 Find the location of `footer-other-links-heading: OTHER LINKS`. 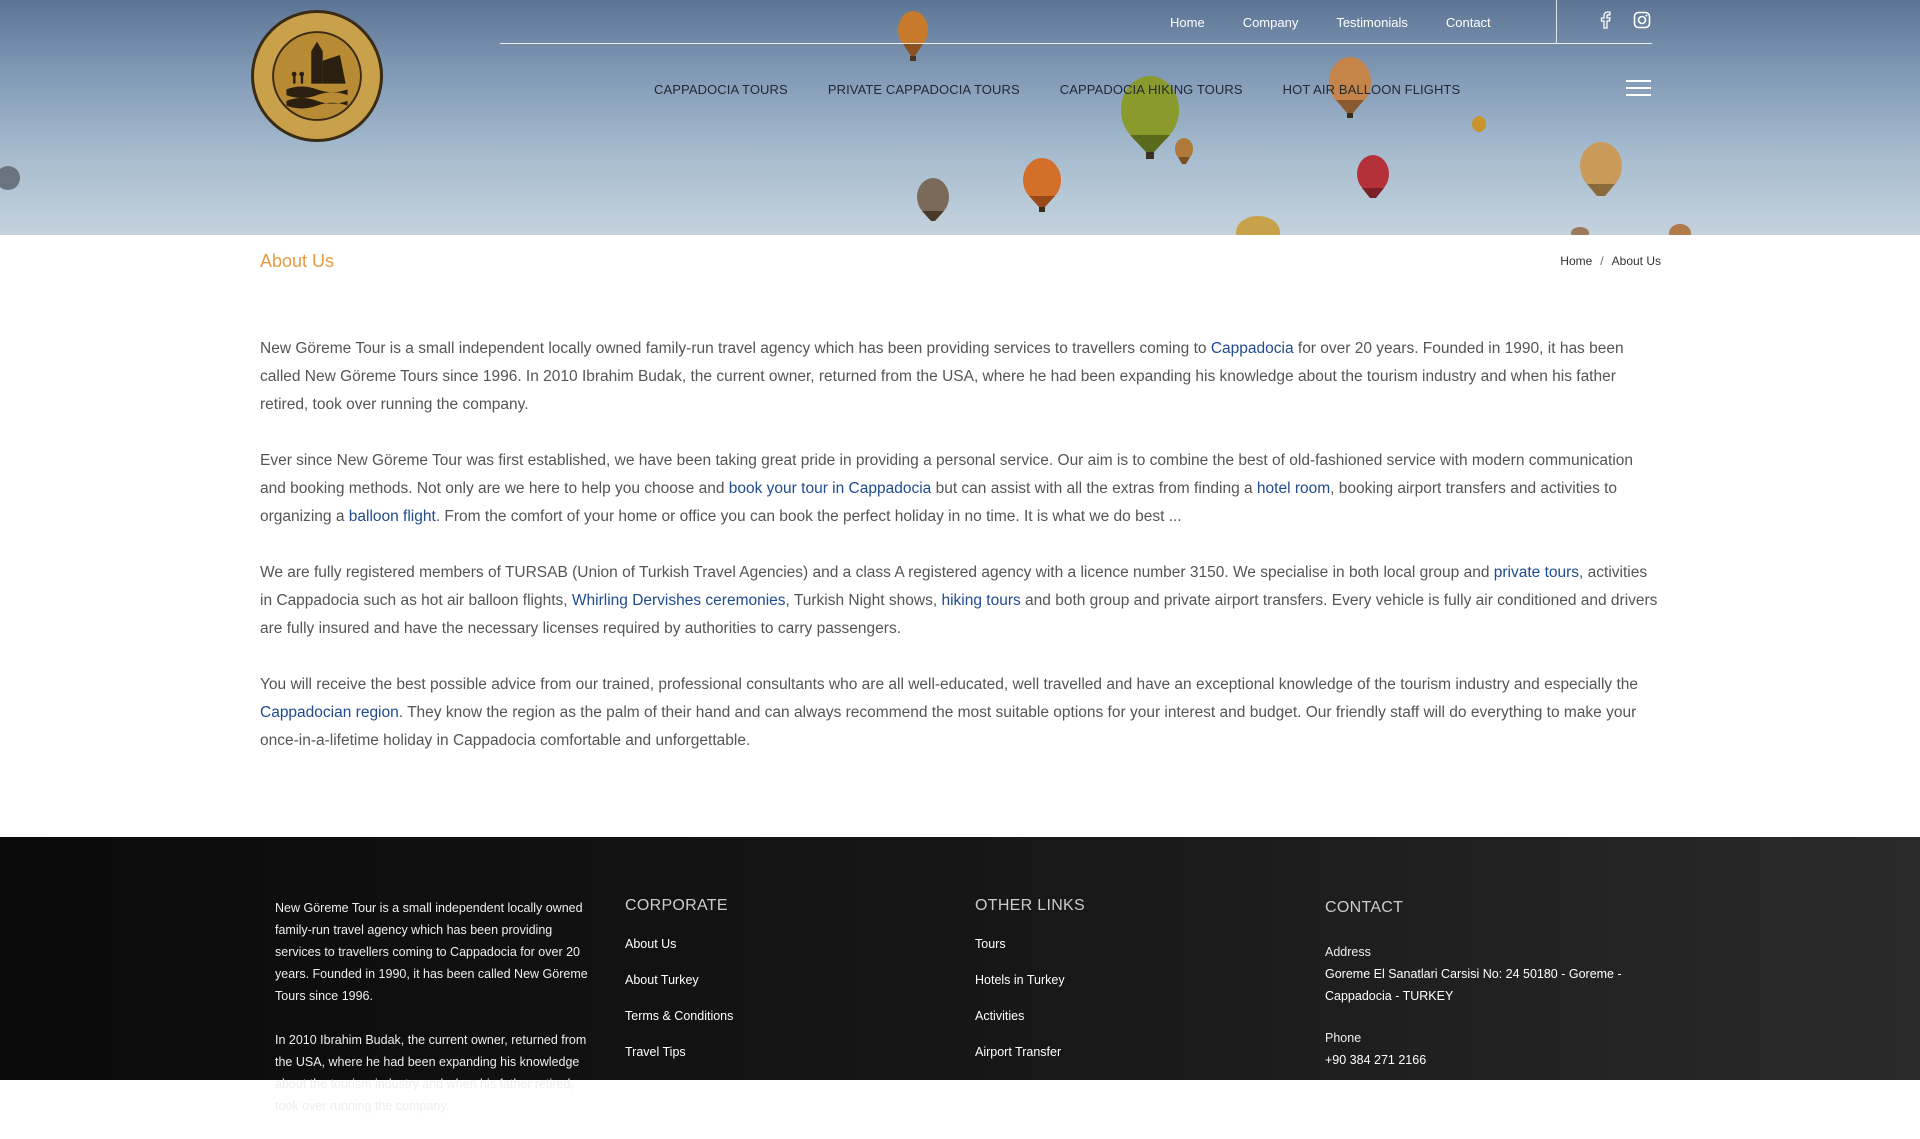

footer-other-links-heading: OTHER LINKS is located at coordinates (1030, 905).